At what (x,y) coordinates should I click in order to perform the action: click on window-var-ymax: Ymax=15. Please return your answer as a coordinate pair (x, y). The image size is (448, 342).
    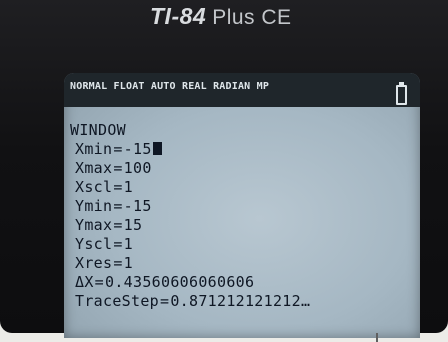
    Looking at the image, I should click on (108, 225).